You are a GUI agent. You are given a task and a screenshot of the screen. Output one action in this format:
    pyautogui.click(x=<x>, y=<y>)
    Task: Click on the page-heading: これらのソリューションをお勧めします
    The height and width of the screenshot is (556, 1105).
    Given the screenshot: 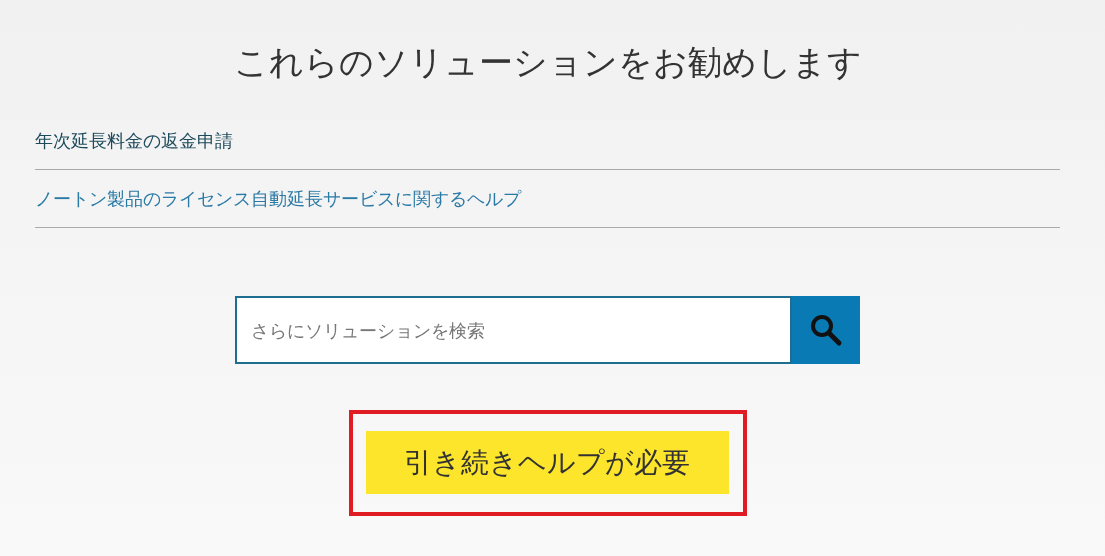 What is the action you would take?
    pyautogui.click(x=547, y=62)
    